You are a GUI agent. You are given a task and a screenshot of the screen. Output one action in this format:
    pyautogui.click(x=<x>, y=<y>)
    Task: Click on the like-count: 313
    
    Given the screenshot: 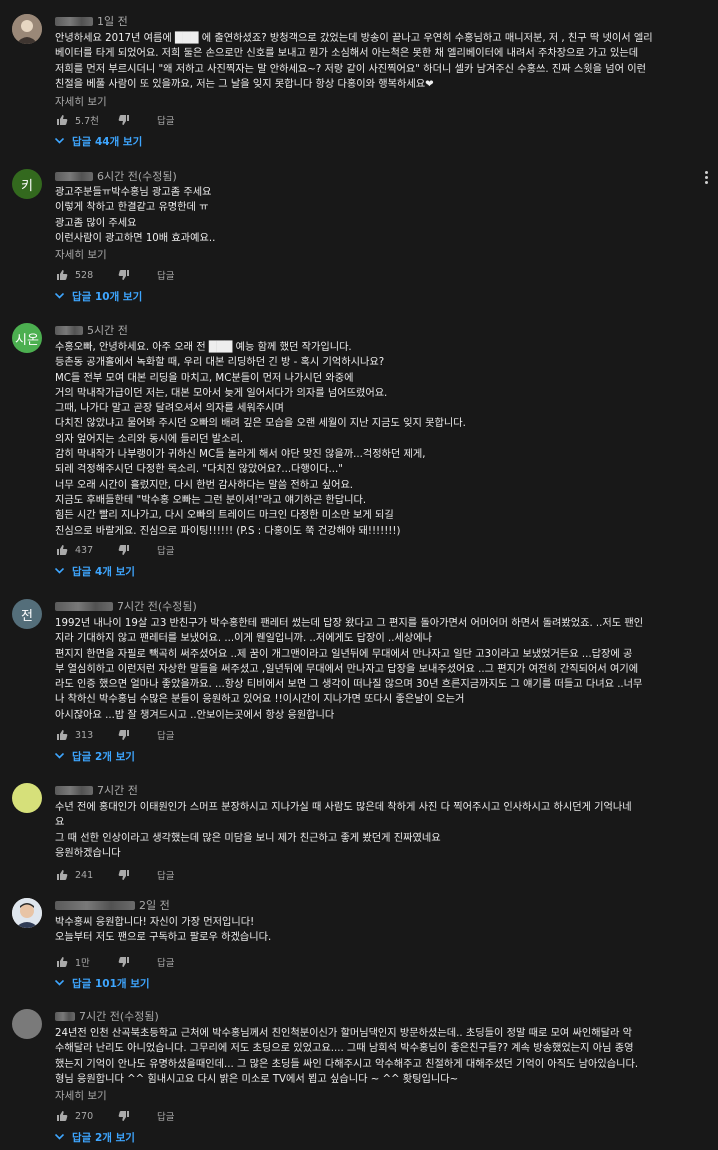 What is the action you would take?
    pyautogui.click(x=84, y=735)
    